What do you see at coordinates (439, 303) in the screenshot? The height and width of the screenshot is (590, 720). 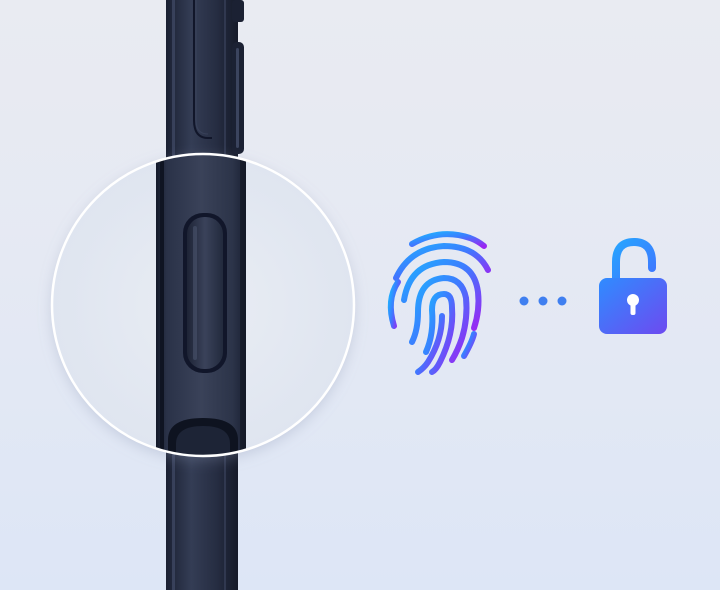 I see `fingerprint-icon` at bounding box center [439, 303].